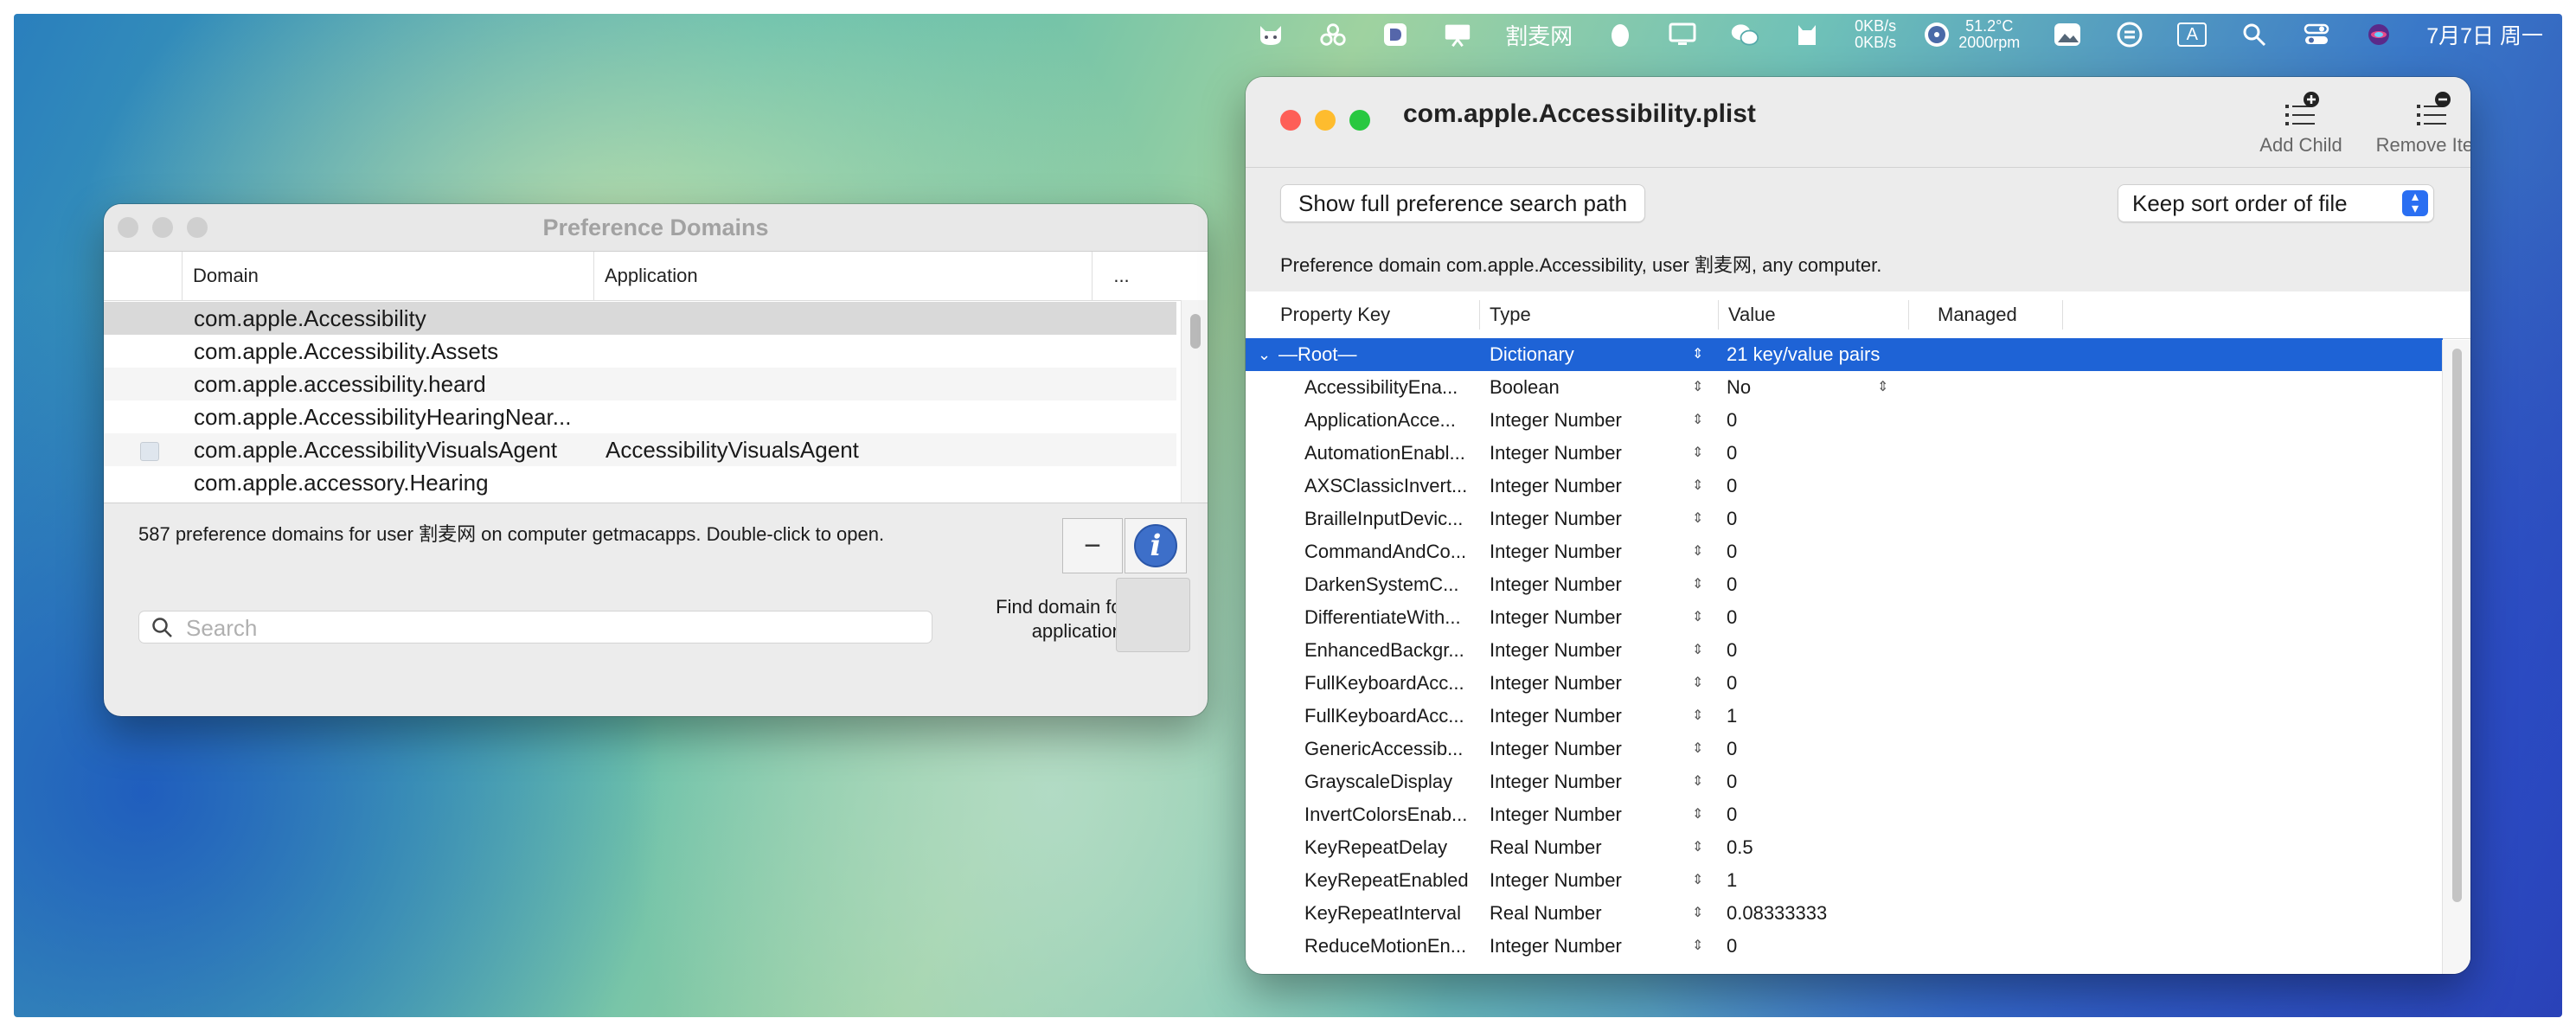 The height and width of the screenshot is (1031, 2576). I want to click on column-header-type: Type, so click(1510, 314).